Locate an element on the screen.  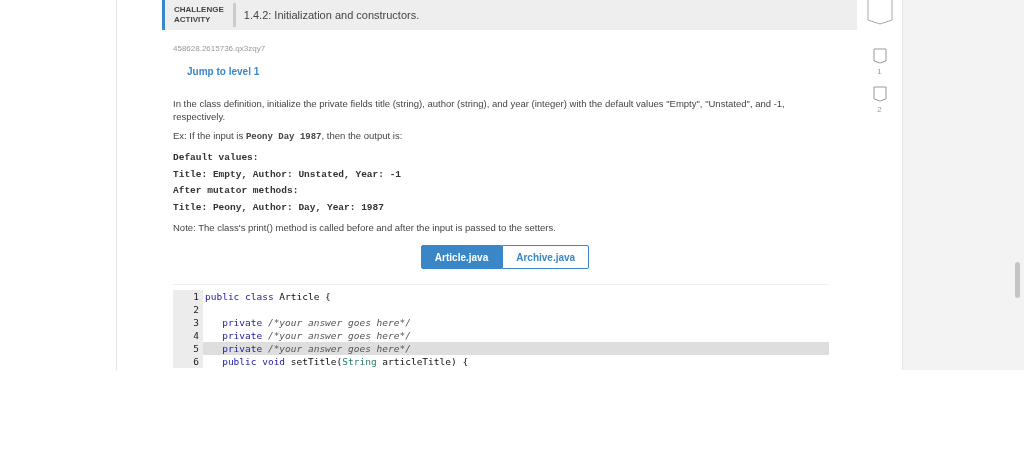
output-line: Title: Peony, Author: Day, Year: 1987 is located at coordinates (279, 207).